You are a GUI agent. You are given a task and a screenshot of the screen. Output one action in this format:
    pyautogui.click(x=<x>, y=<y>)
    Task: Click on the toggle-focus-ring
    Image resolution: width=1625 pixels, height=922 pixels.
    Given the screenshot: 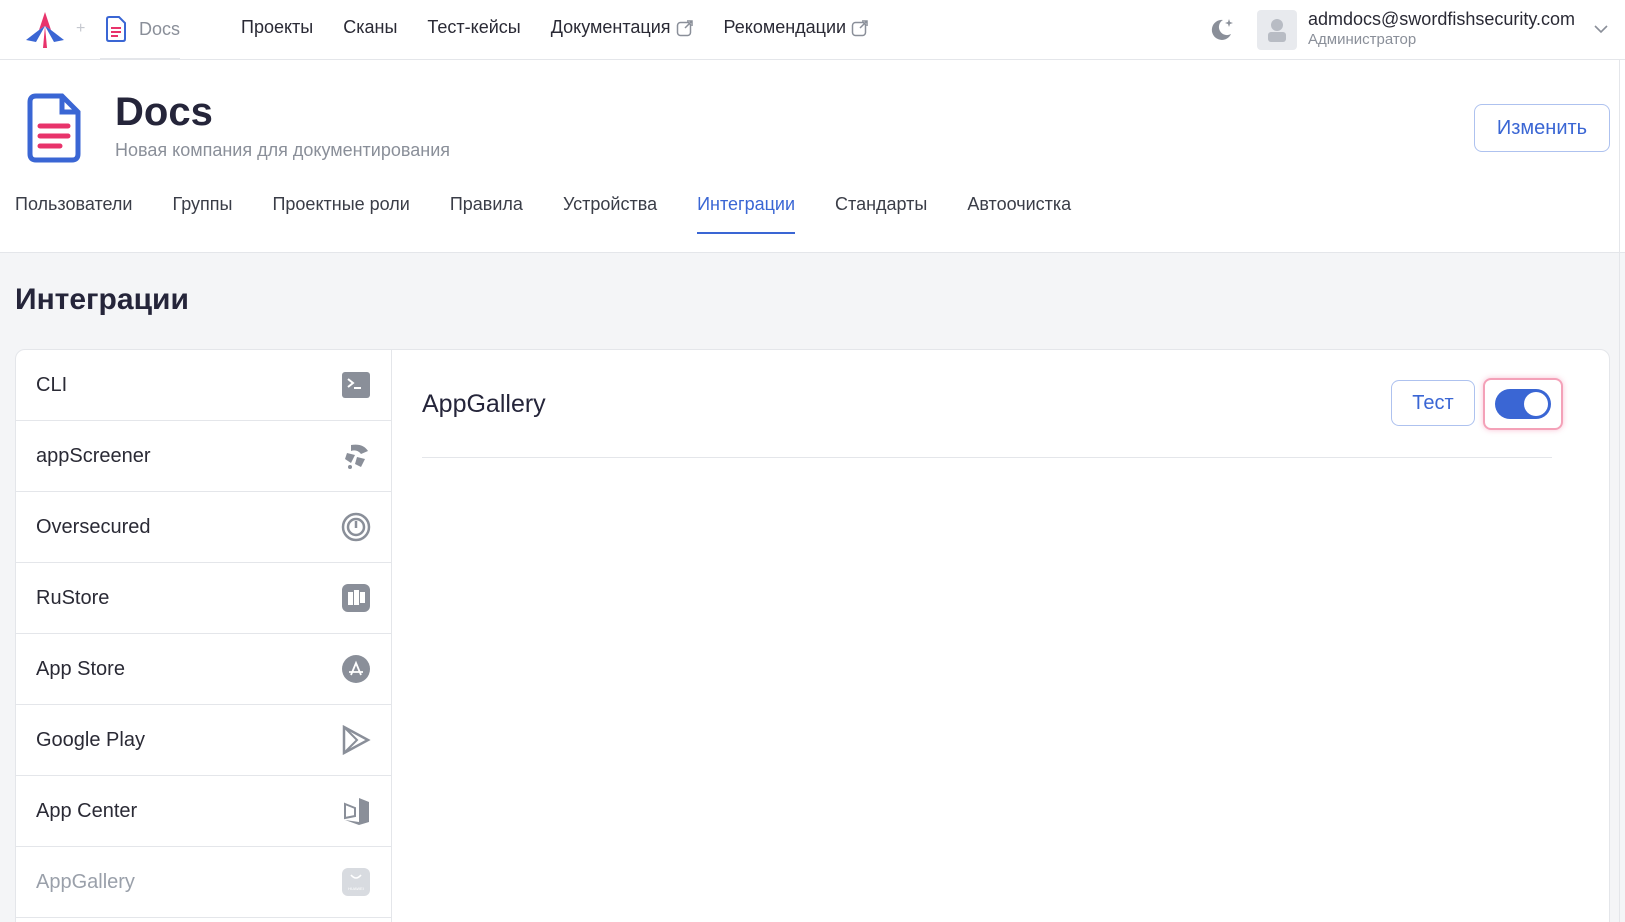 What is the action you would take?
    pyautogui.click(x=1523, y=404)
    